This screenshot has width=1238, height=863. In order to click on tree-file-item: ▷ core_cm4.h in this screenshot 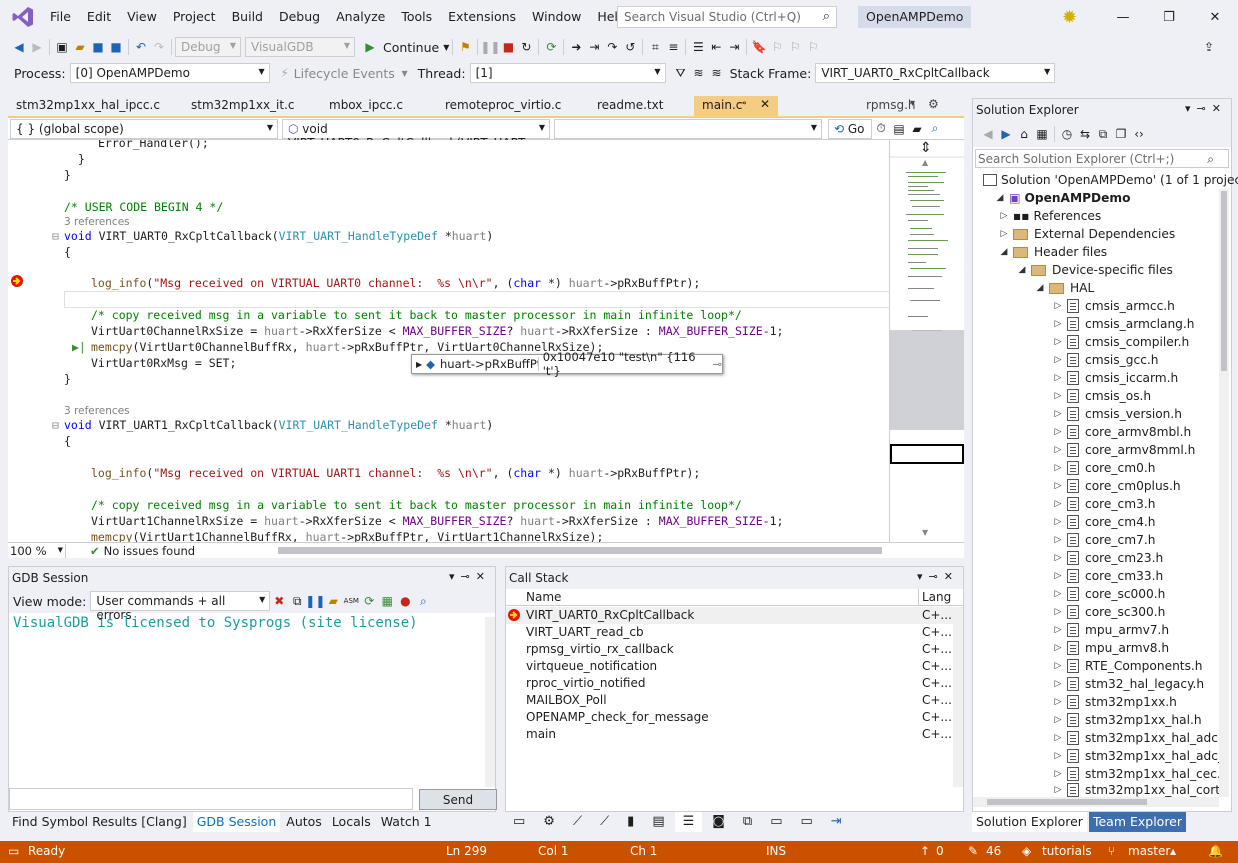, I will do `click(1102, 522)`.